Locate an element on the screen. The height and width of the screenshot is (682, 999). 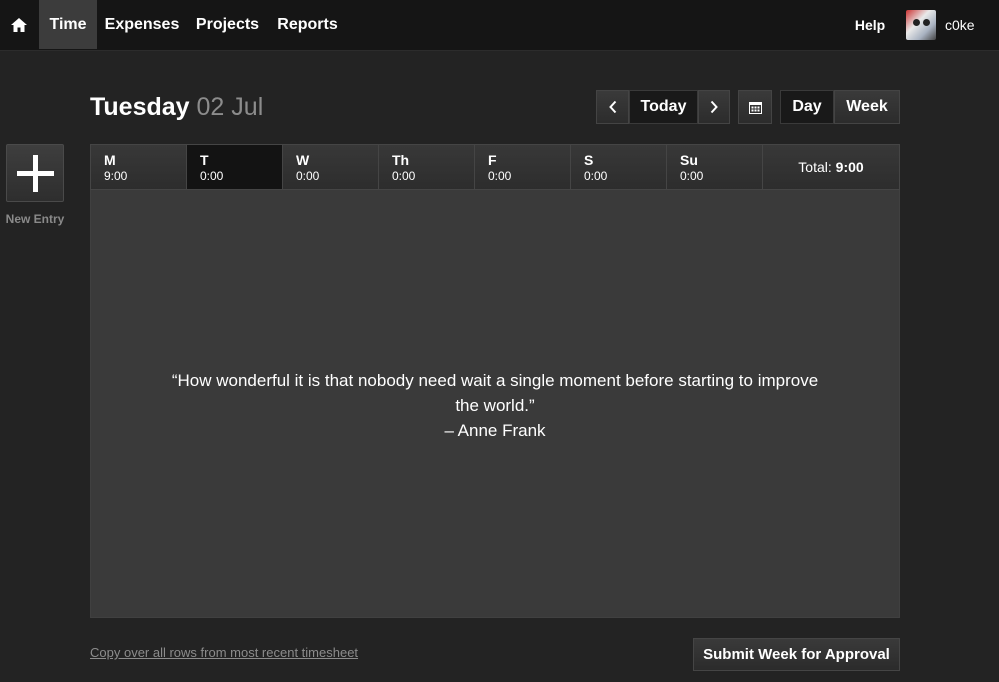
week-total: Total: 9:00 is located at coordinates (831, 167).